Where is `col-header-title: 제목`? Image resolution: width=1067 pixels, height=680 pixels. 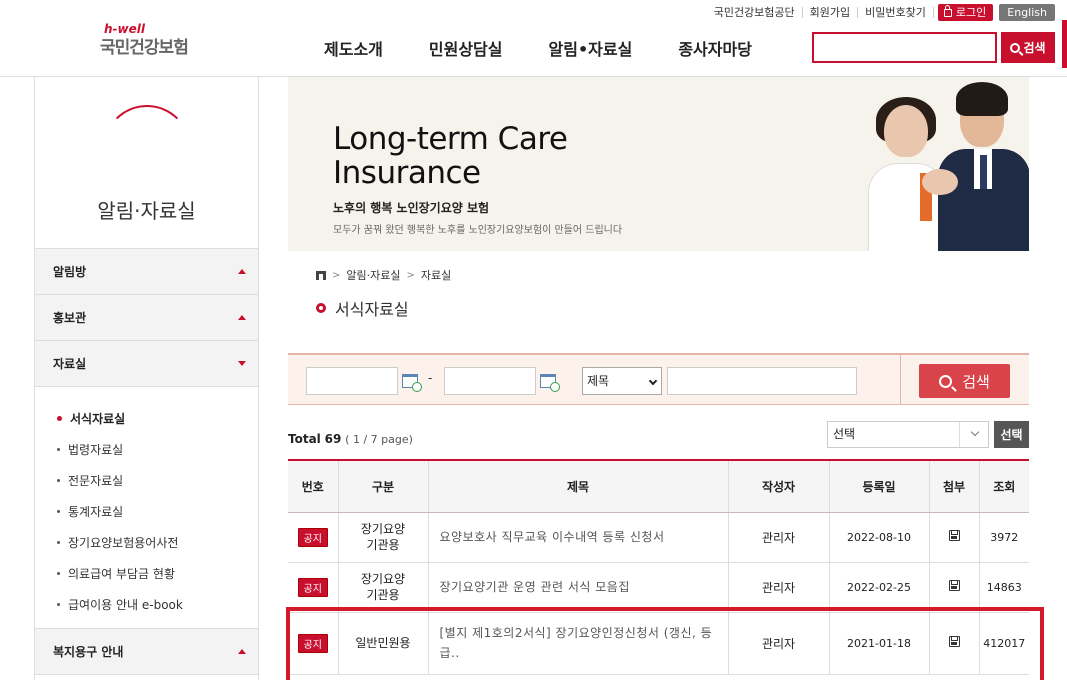 col-header-title: 제목 is located at coordinates (578, 486).